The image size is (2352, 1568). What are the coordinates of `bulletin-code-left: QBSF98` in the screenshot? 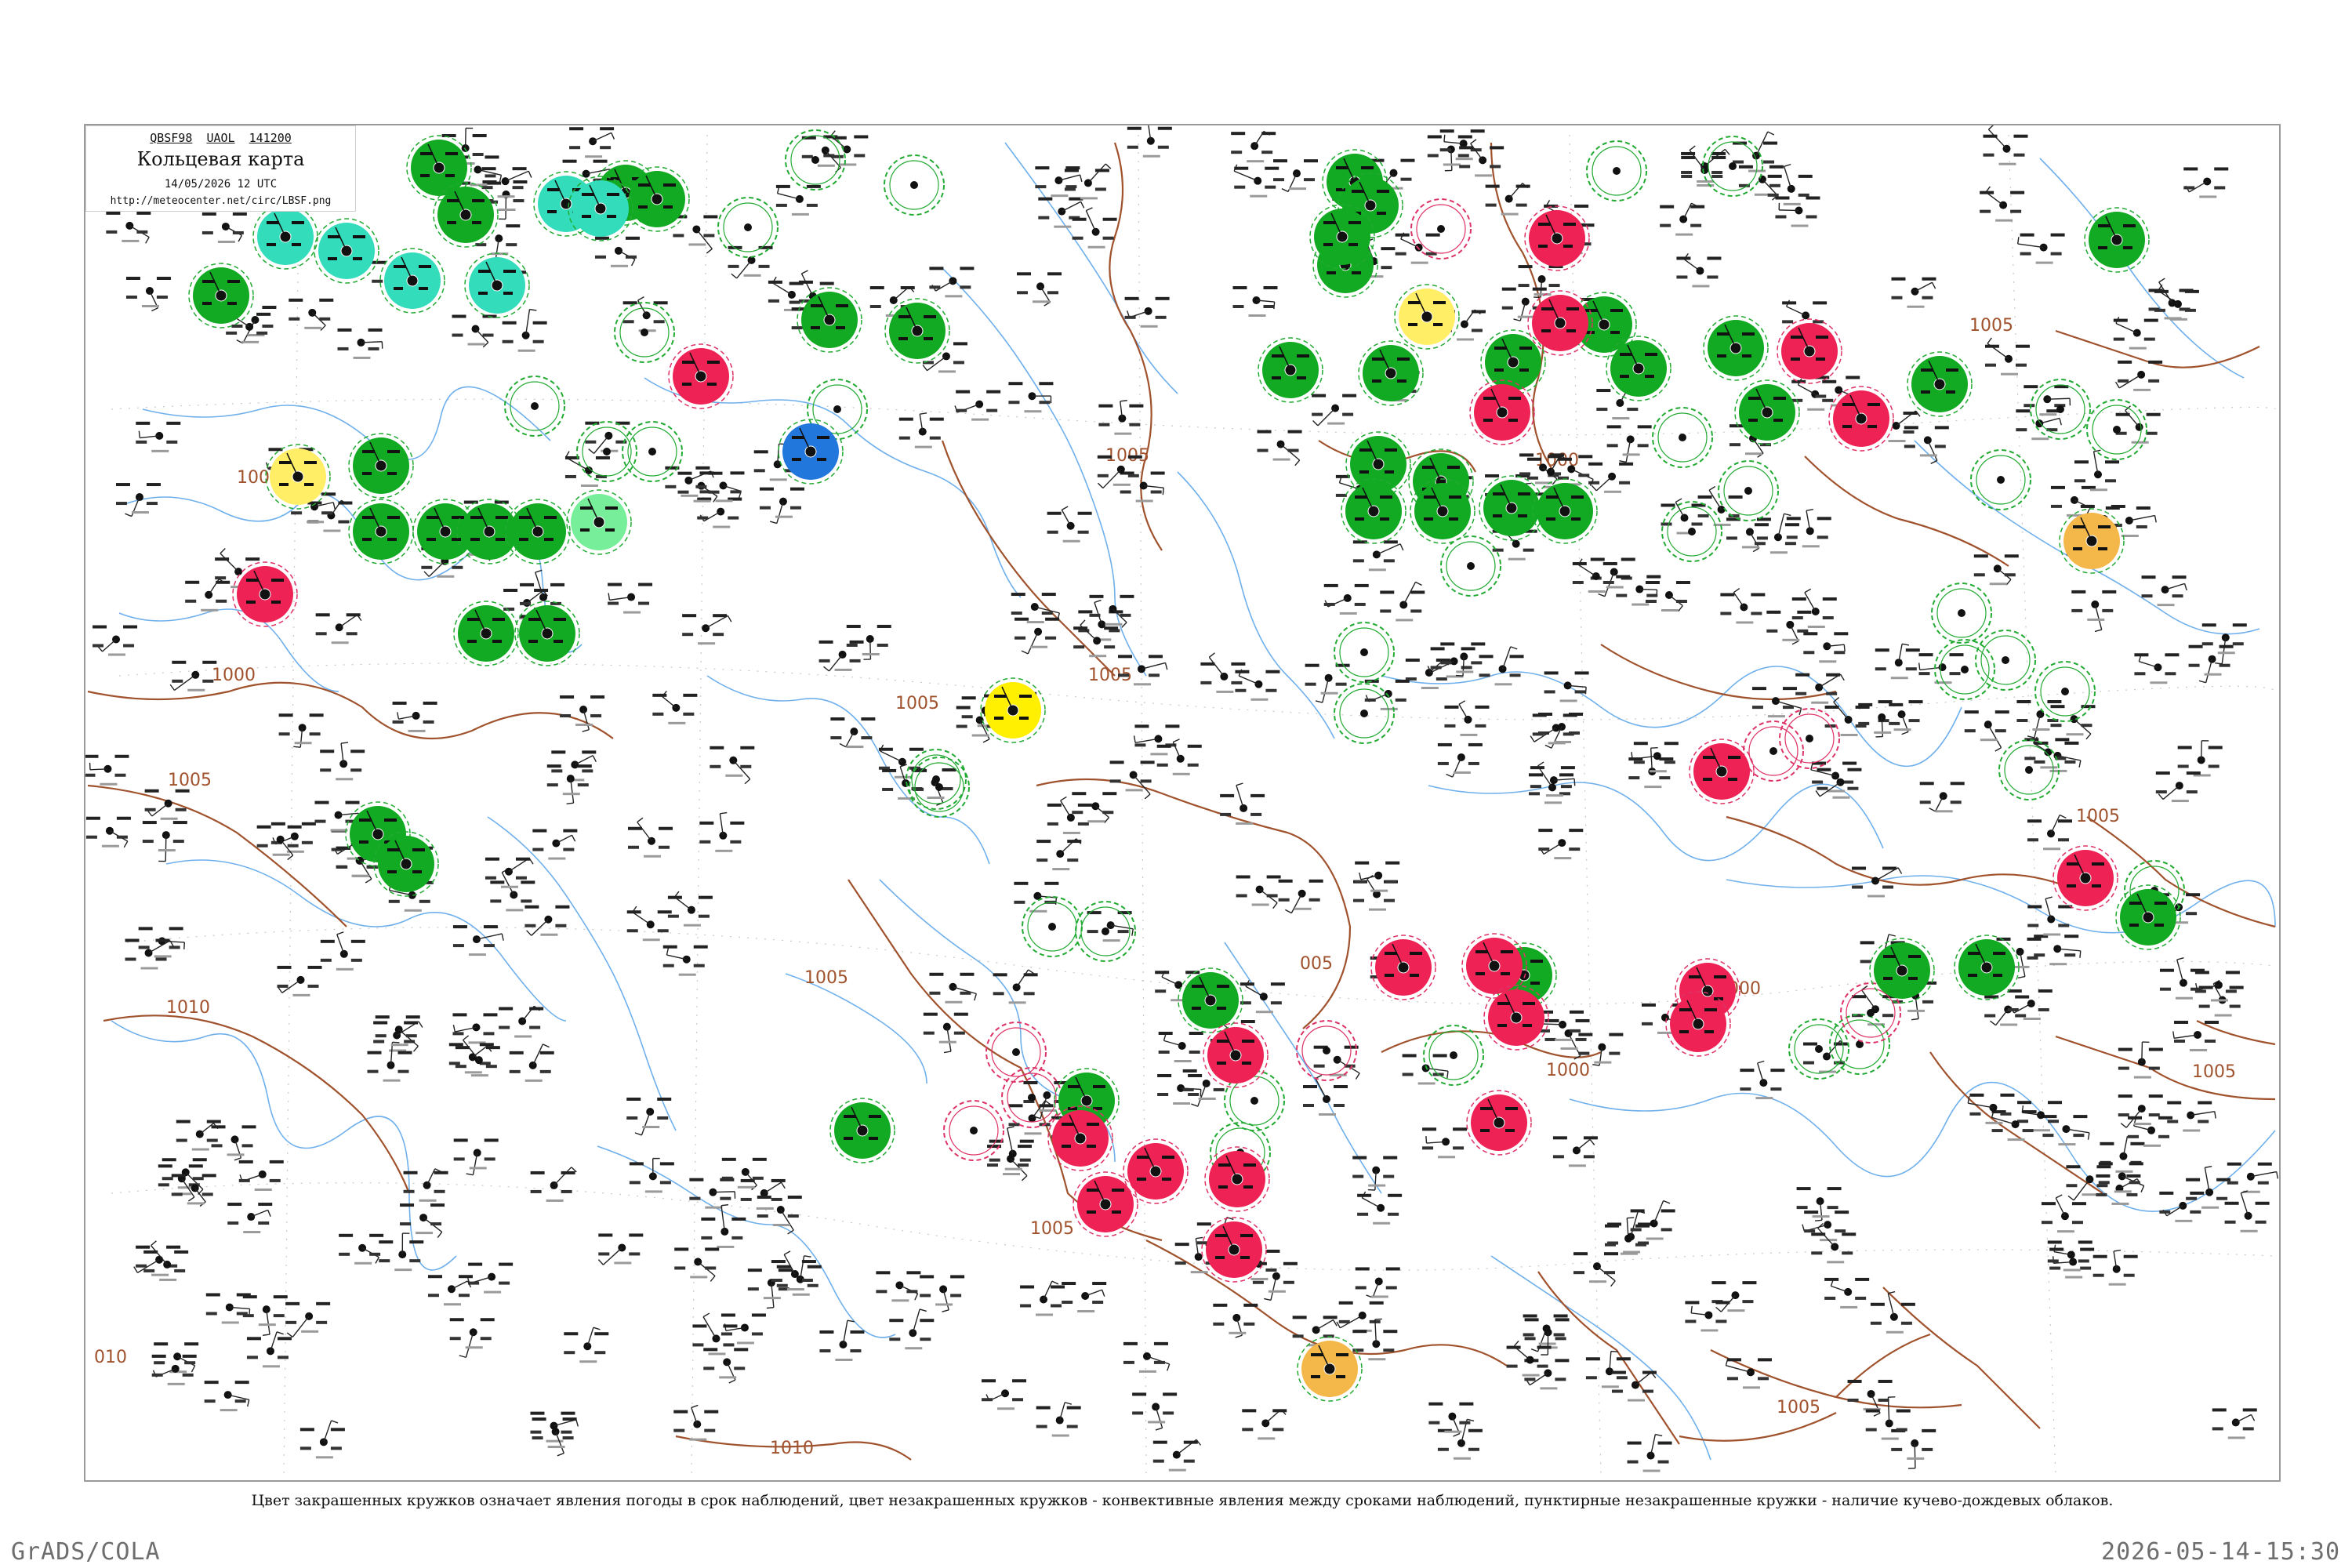 It's located at (171, 138).